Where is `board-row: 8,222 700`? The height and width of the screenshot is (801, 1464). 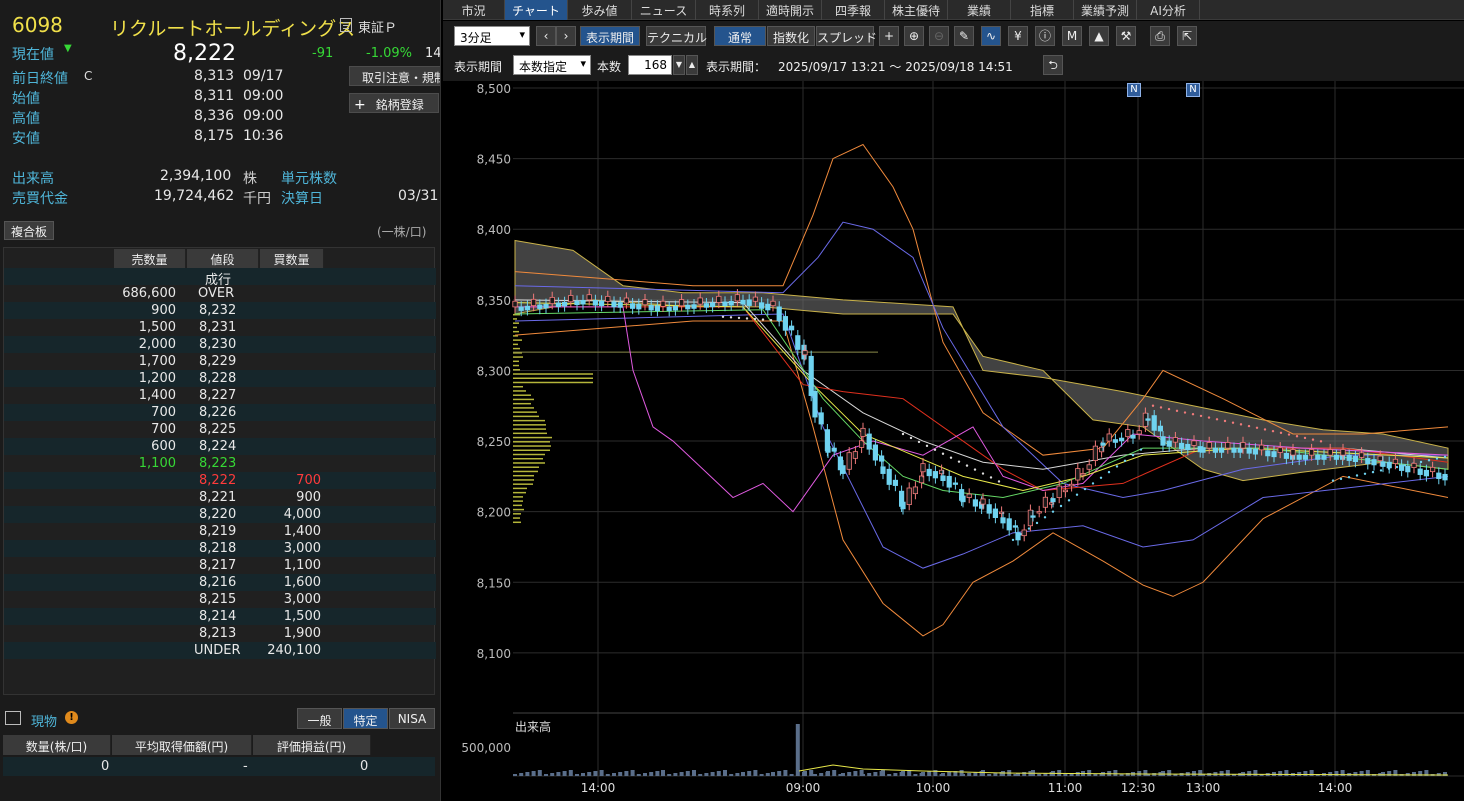
board-row: 8,222 700 is located at coordinates (220, 480).